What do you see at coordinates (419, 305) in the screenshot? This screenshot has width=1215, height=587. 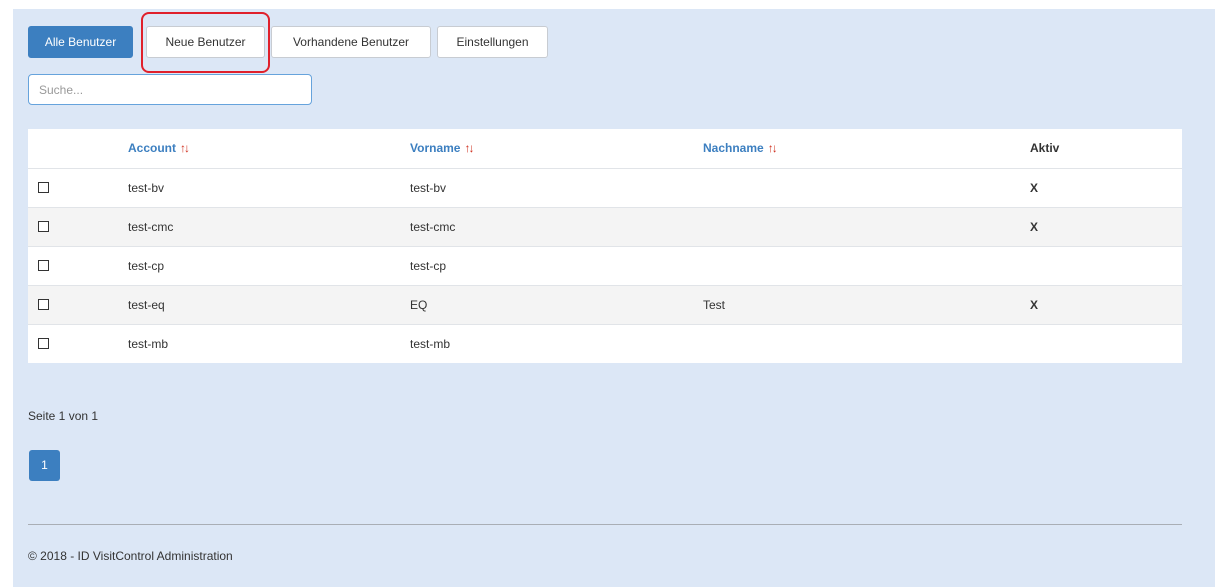 I see `vorname-cell: EQ` at bounding box center [419, 305].